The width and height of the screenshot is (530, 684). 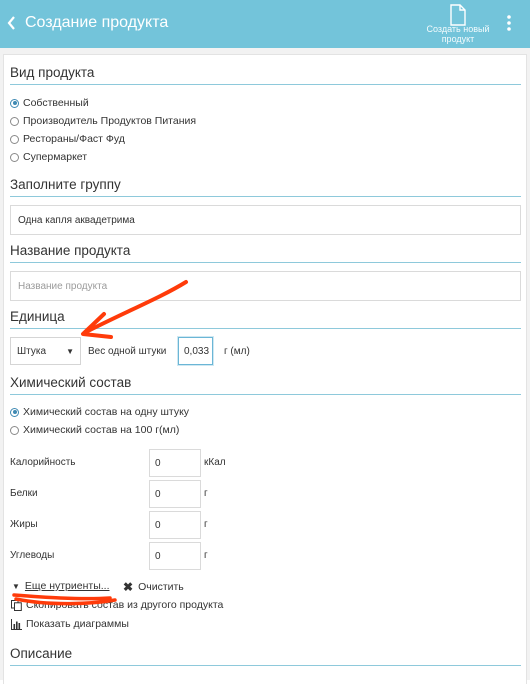 What do you see at coordinates (24, 493) in the screenshot?
I see `nutrient-label-protein: Белки` at bounding box center [24, 493].